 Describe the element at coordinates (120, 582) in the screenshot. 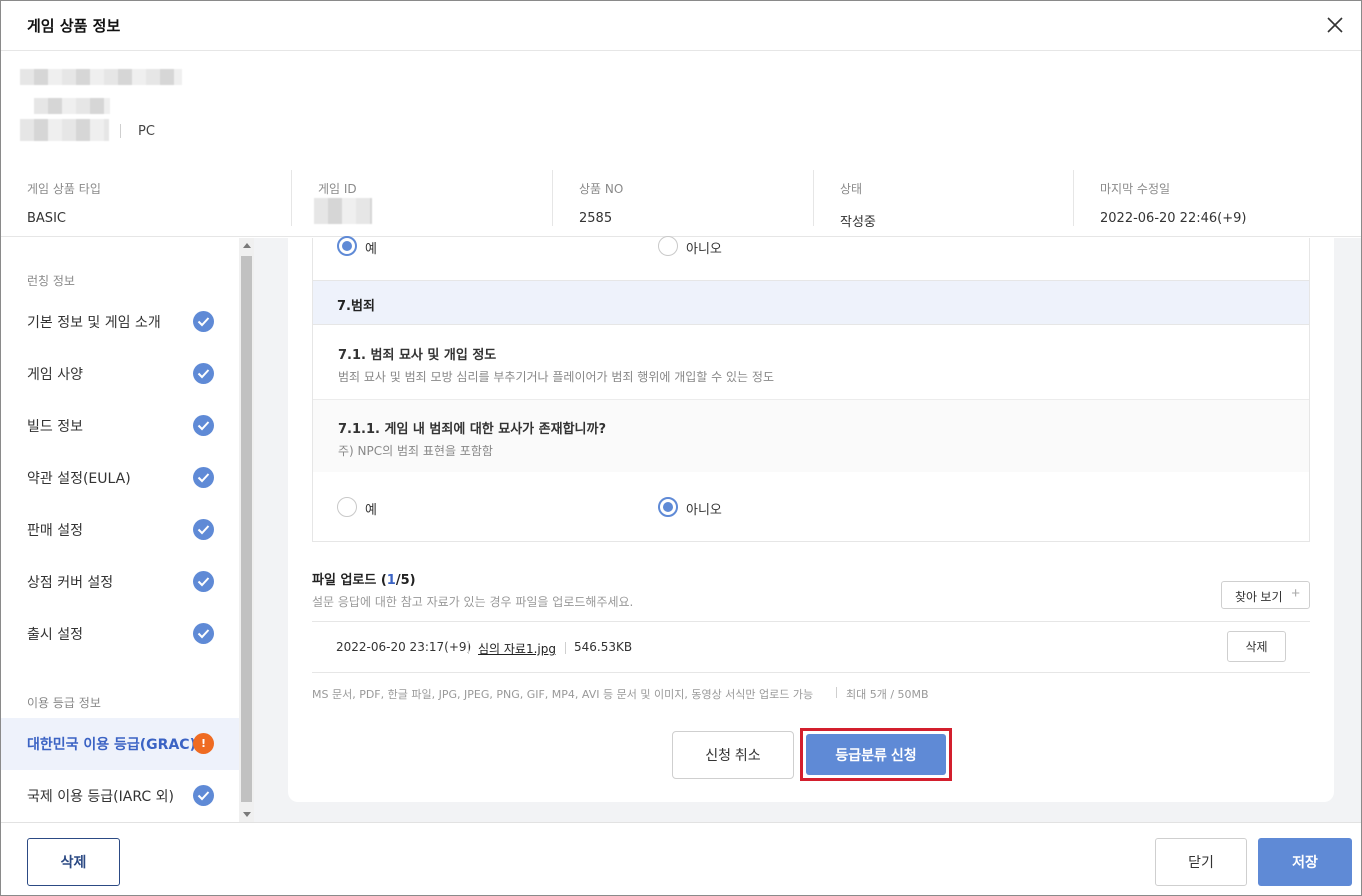

I see `sidebar-item-store-cover: 상점 커버 설정` at that location.